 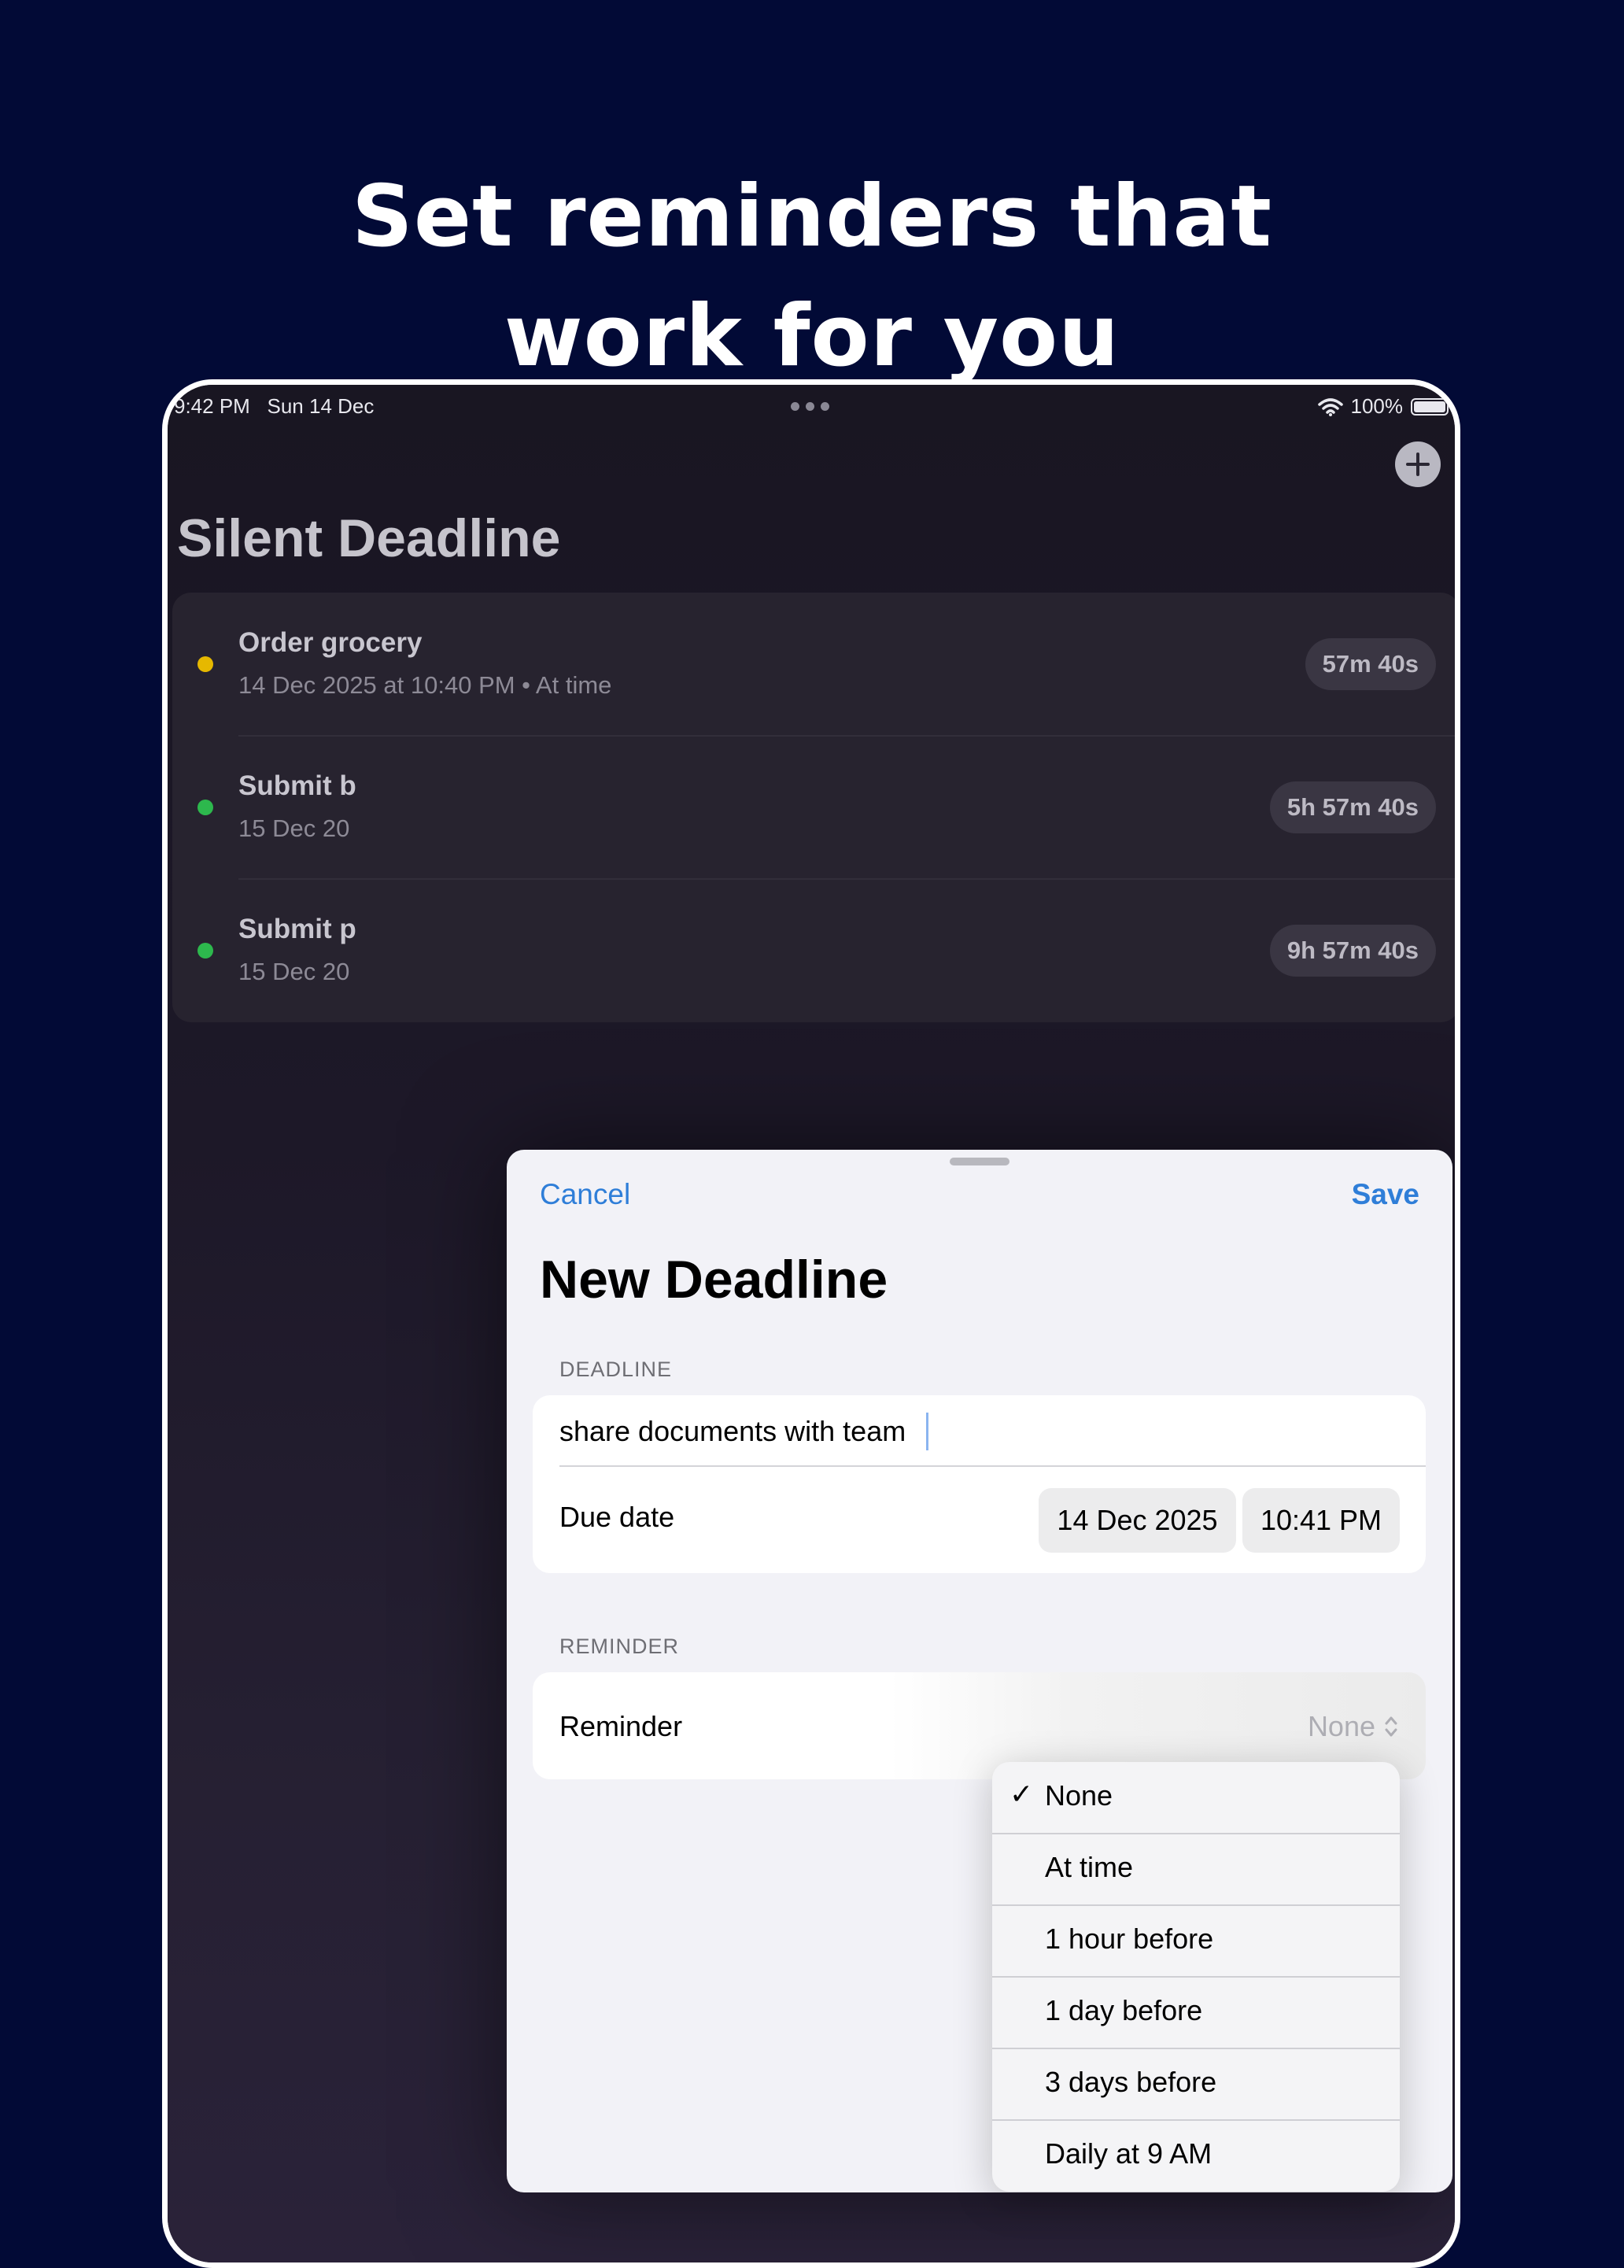 I want to click on list-item: Submit p 15 Dec 20 9h 57m 40s, so click(x=813, y=950).